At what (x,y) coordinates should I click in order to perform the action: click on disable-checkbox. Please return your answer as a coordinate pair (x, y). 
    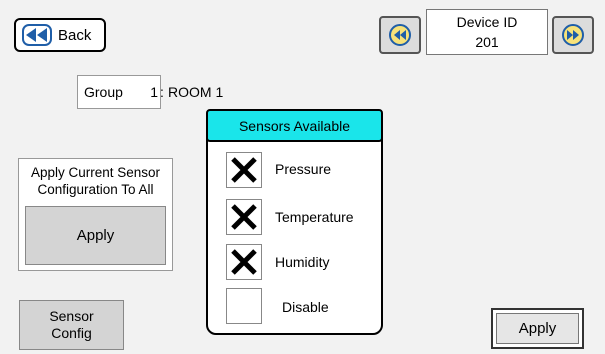
    Looking at the image, I should click on (244, 306).